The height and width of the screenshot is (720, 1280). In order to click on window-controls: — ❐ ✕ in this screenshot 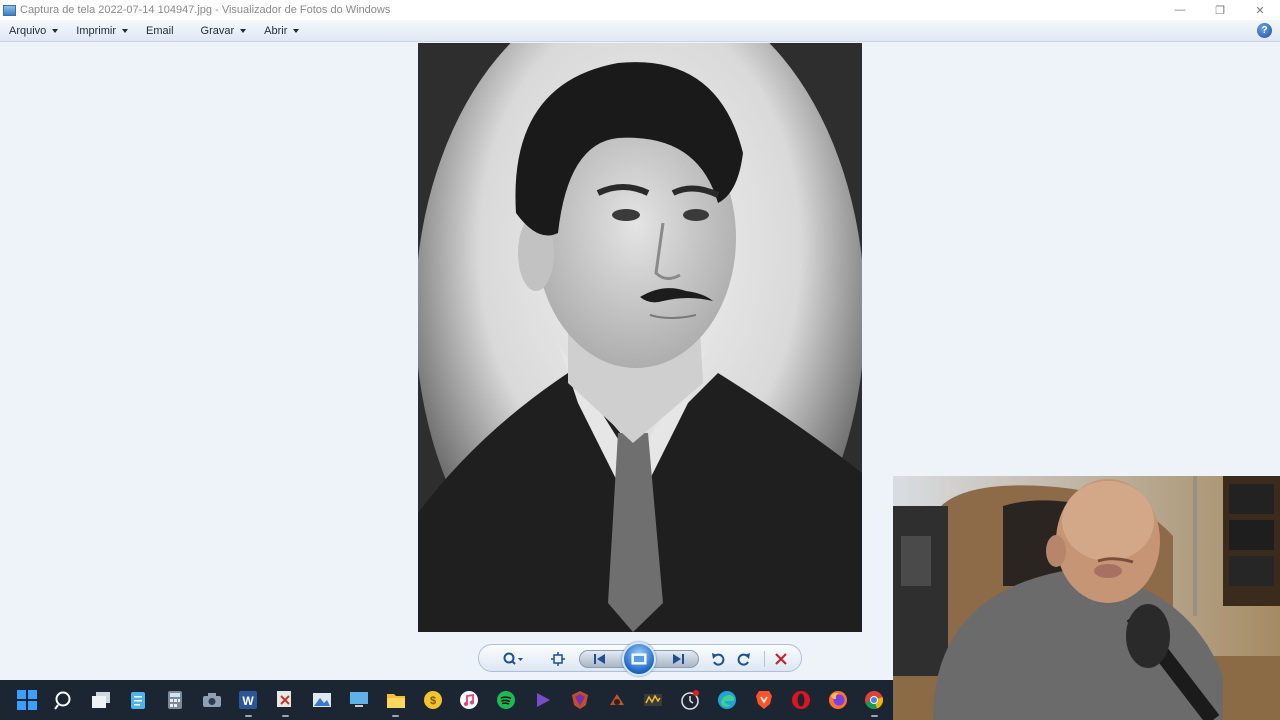, I will do `click(1220, 10)`.